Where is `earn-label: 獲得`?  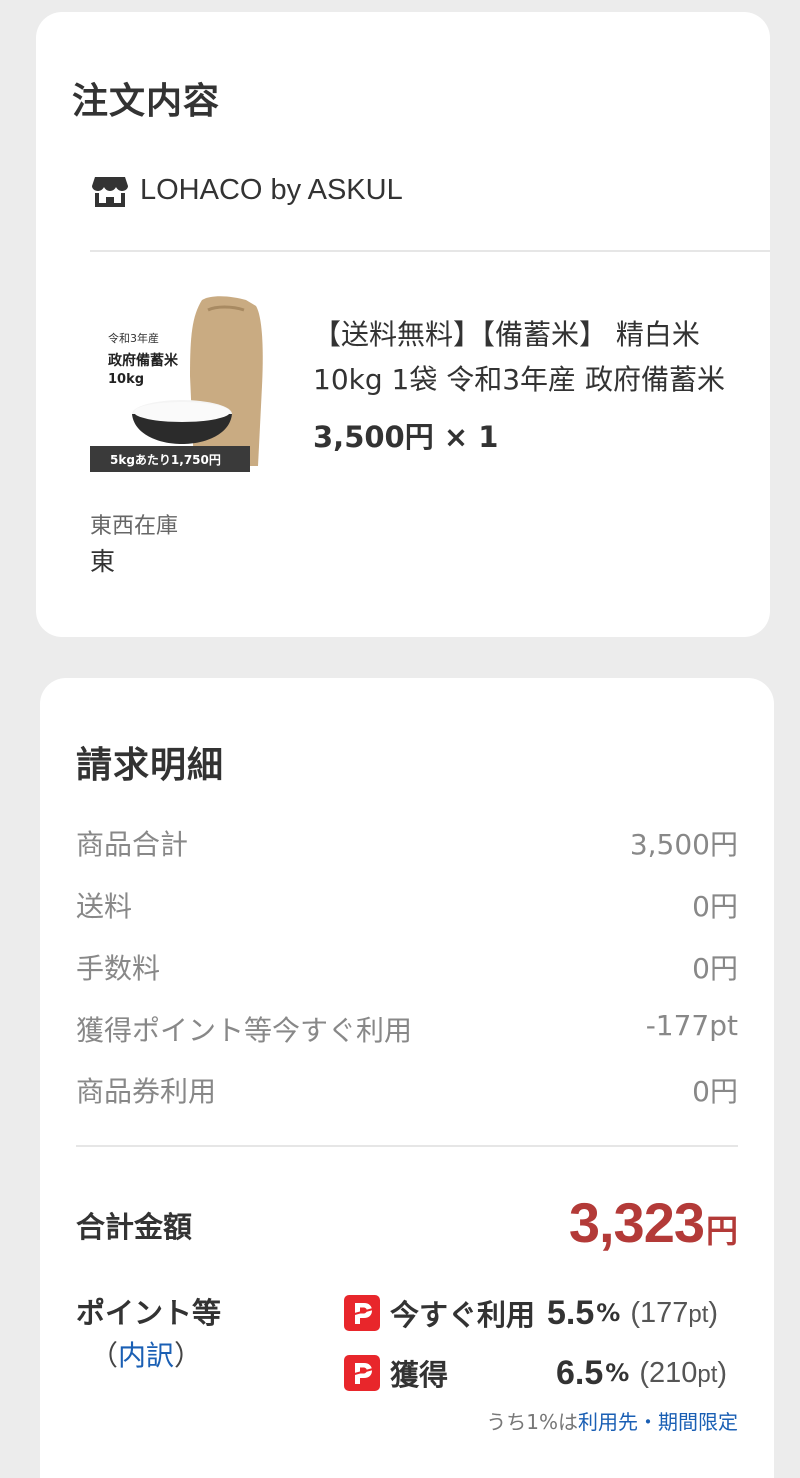
earn-label: 獲得 is located at coordinates (419, 1375).